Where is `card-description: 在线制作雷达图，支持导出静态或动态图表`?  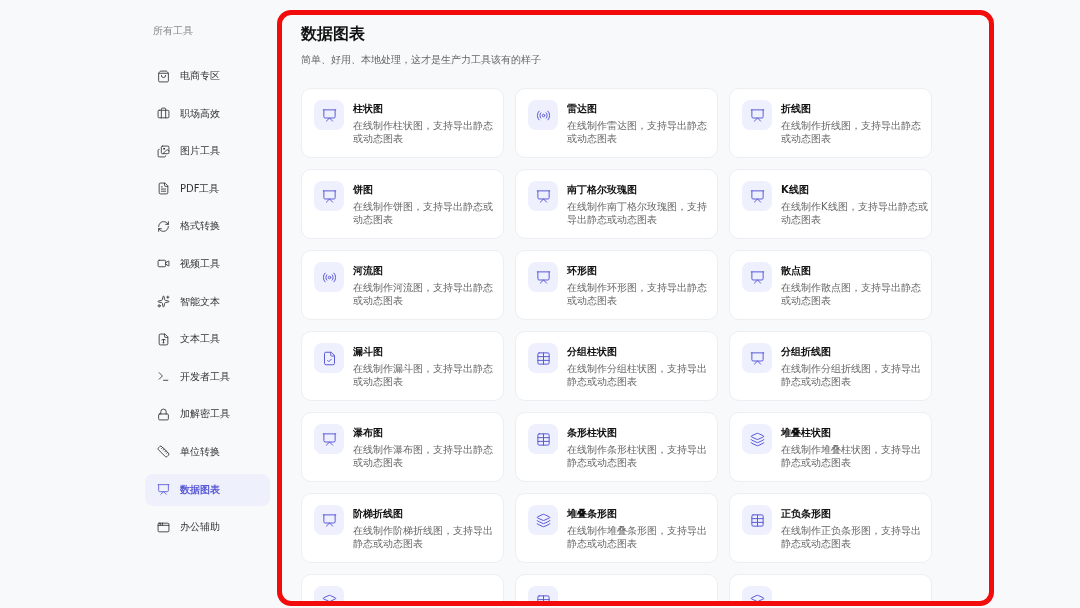 card-description: 在线制作雷达图，支持导出静态或动态图表 is located at coordinates (637, 132).